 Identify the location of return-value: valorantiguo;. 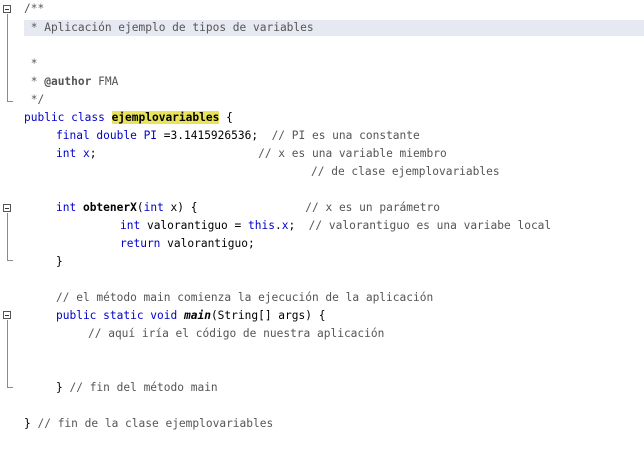
(211, 243).